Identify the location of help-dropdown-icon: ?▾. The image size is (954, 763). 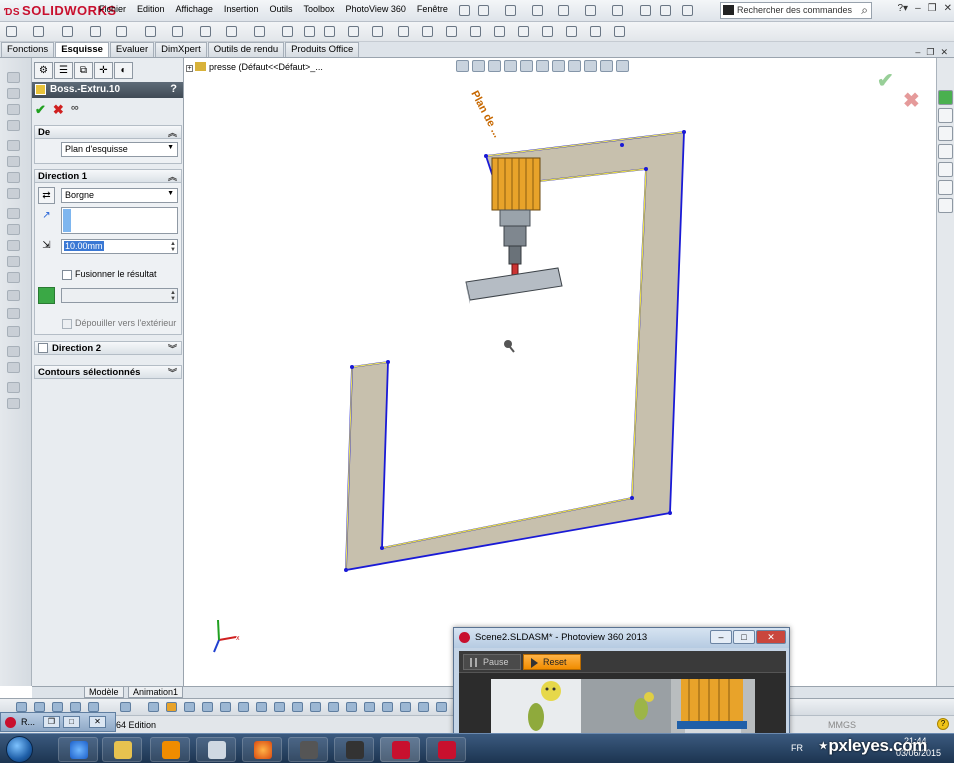
(902, 8).